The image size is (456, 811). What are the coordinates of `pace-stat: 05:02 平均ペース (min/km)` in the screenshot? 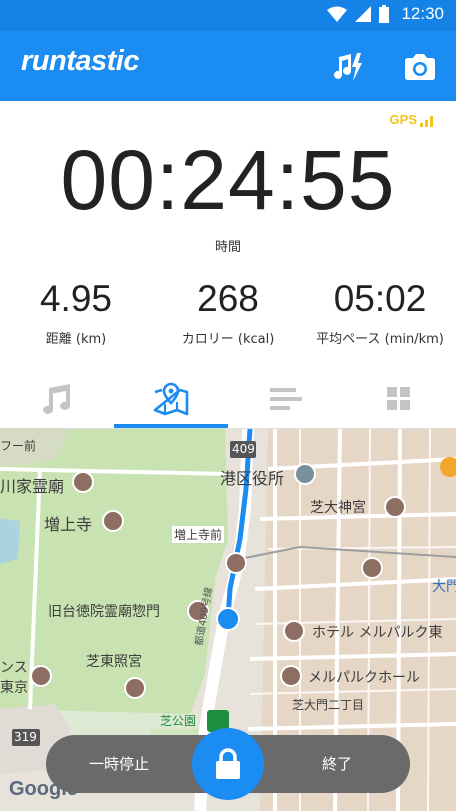 It's located at (380, 312).